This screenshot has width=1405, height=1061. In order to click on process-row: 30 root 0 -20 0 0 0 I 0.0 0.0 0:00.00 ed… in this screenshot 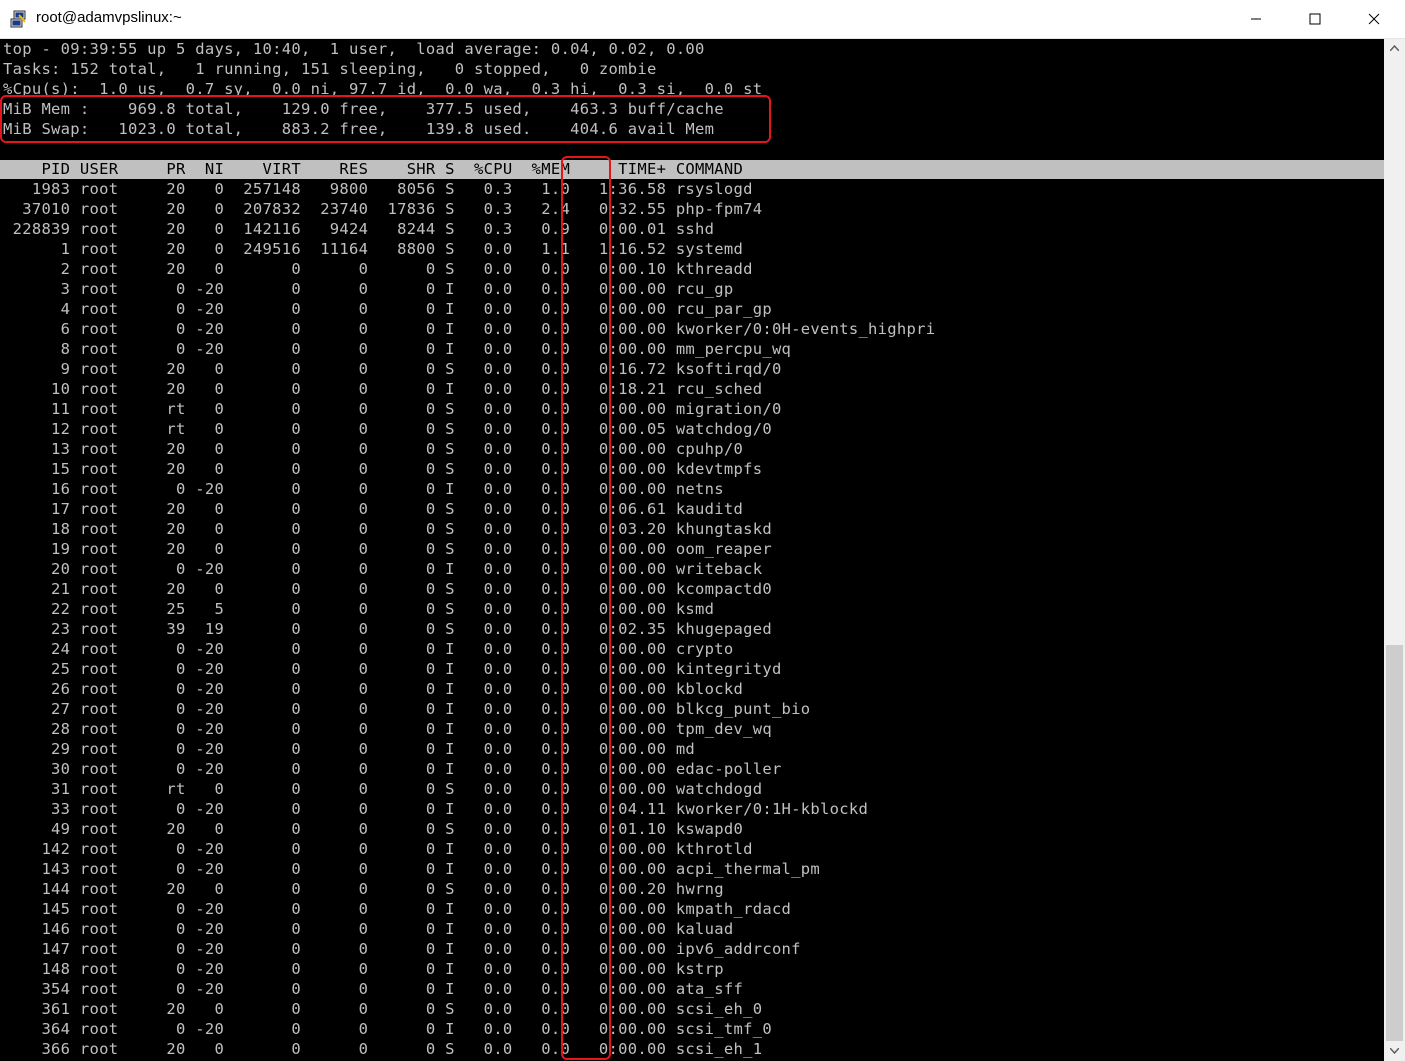, I will do `click(392, 769)`.